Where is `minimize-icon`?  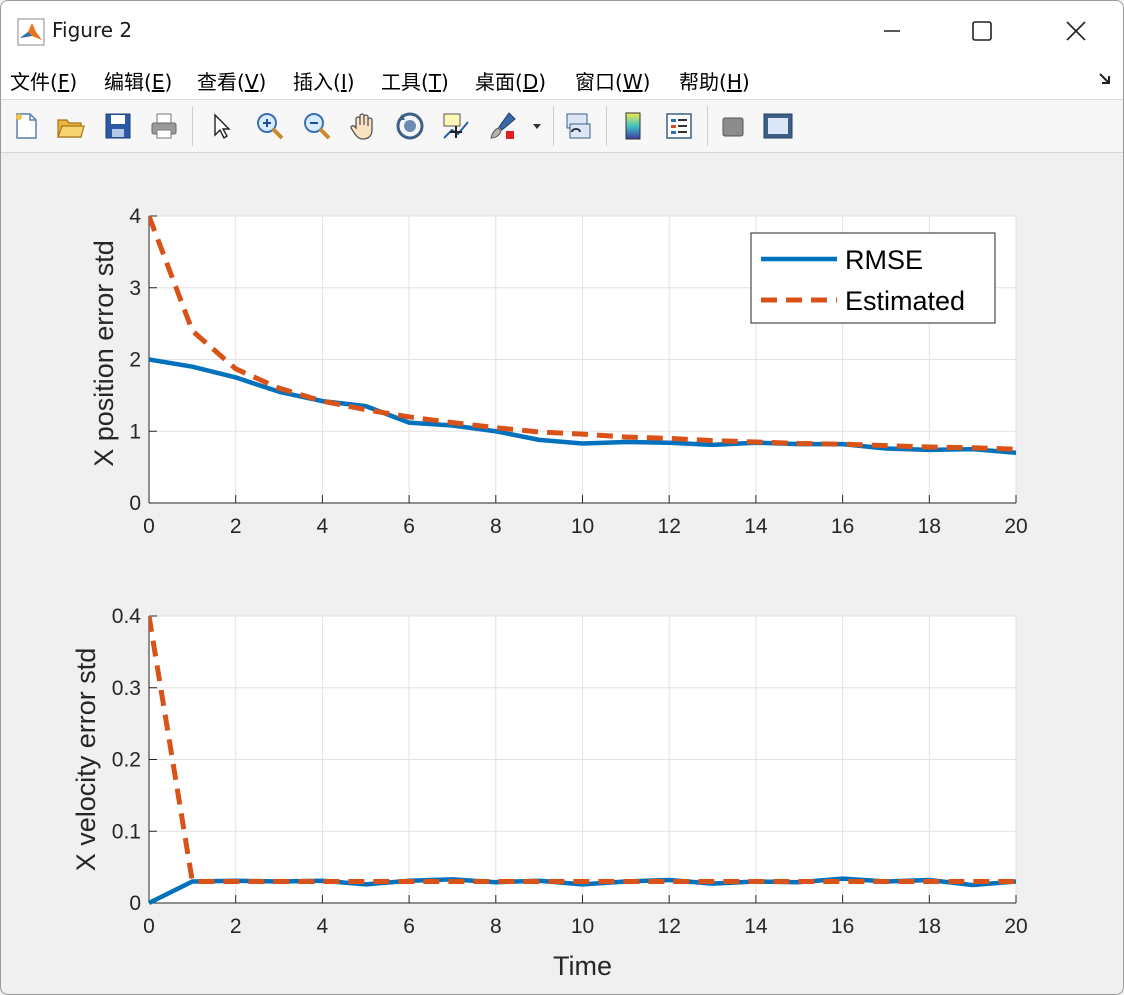
minimize-icon is located at coordinates (892, 31).